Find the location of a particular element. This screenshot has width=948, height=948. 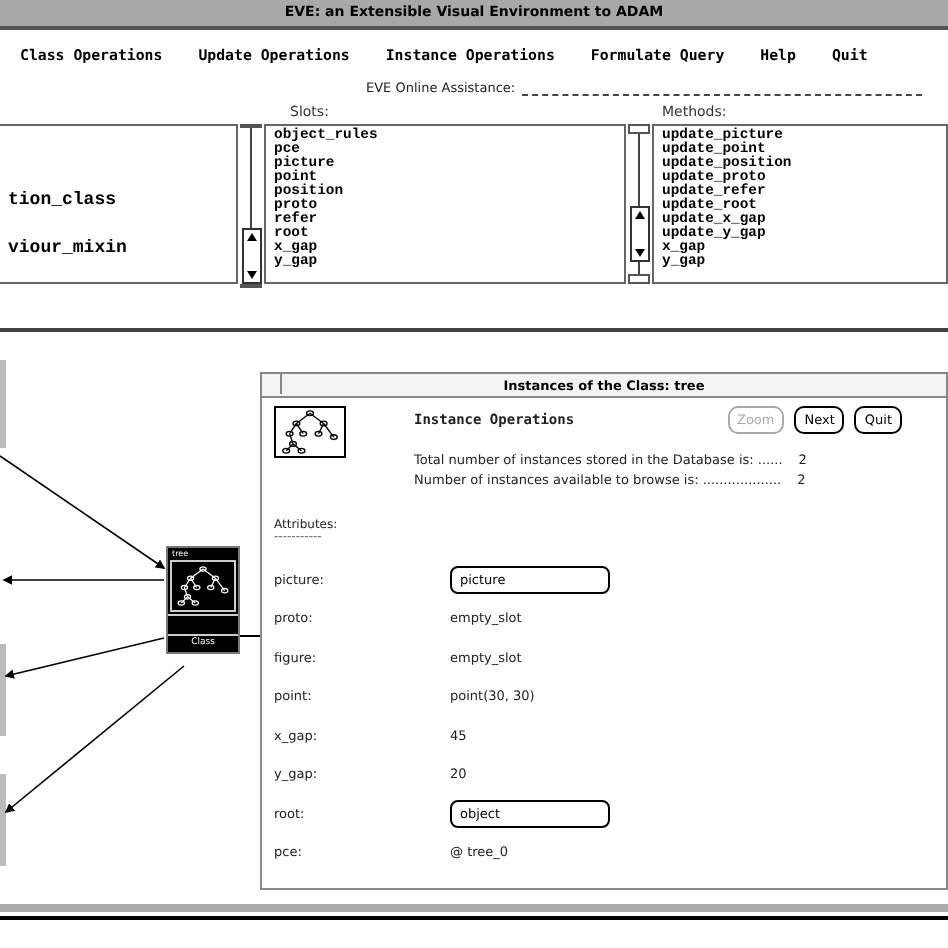

list-item: viour_mixin is located at coordinates (118, 248).